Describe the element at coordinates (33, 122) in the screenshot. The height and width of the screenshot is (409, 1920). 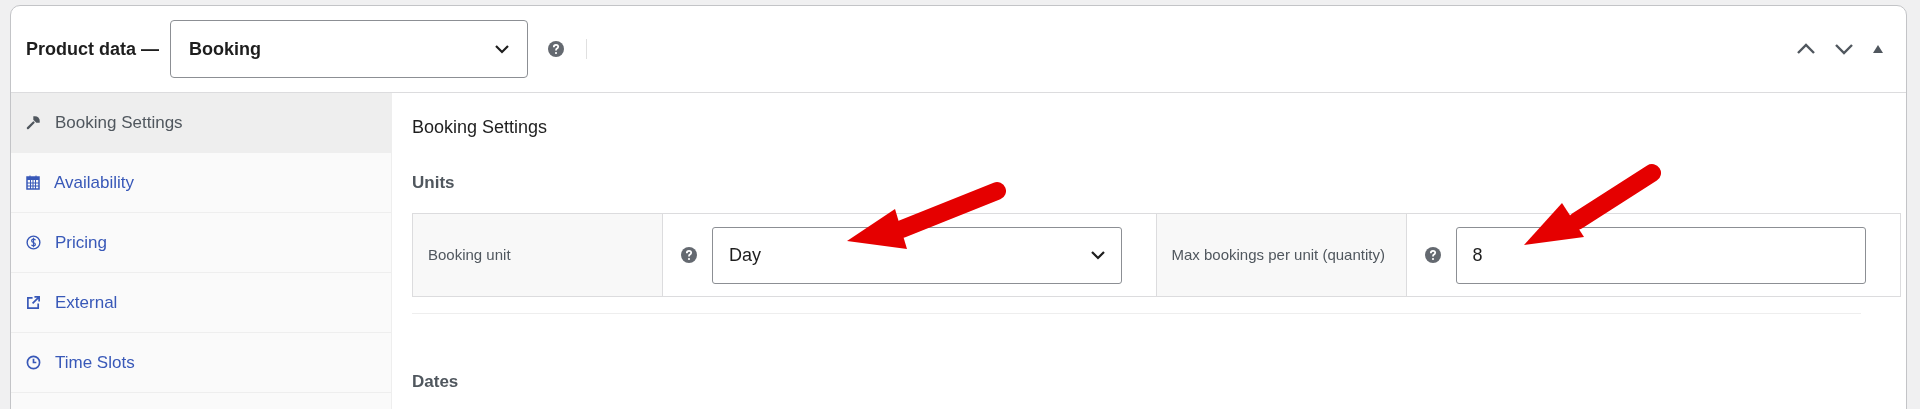
I see `wrench-icon` at that location.